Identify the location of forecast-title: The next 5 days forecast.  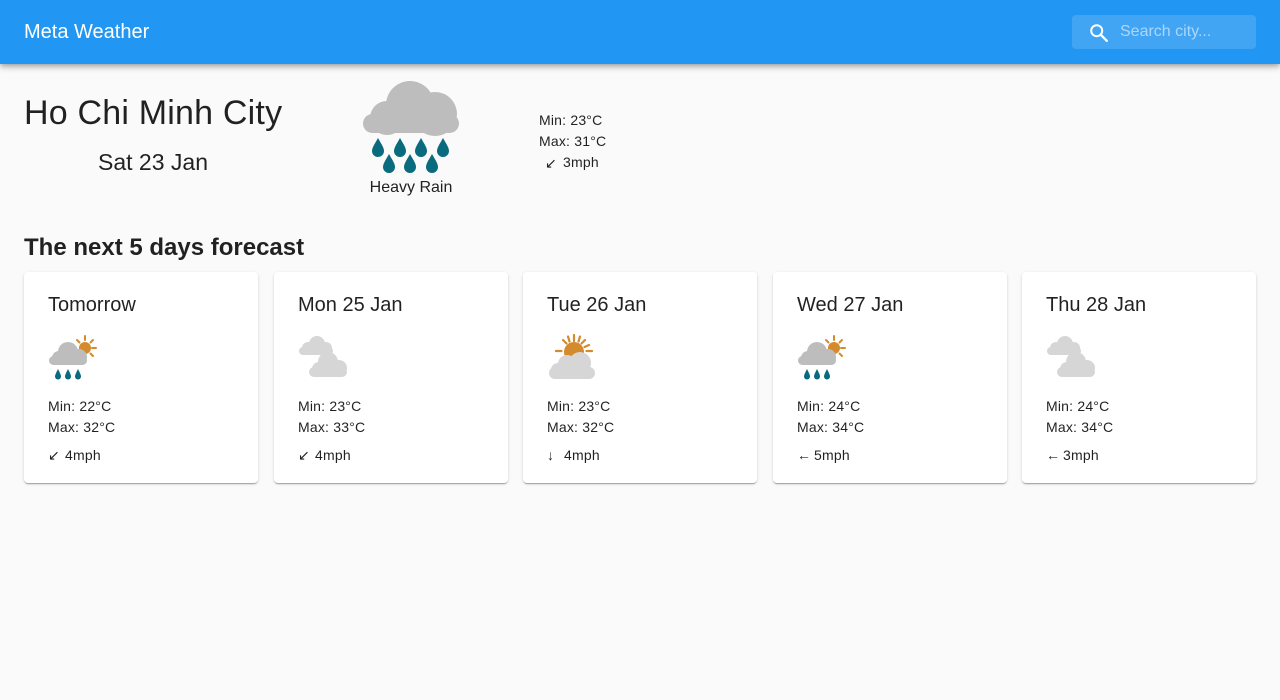
(164, 247).